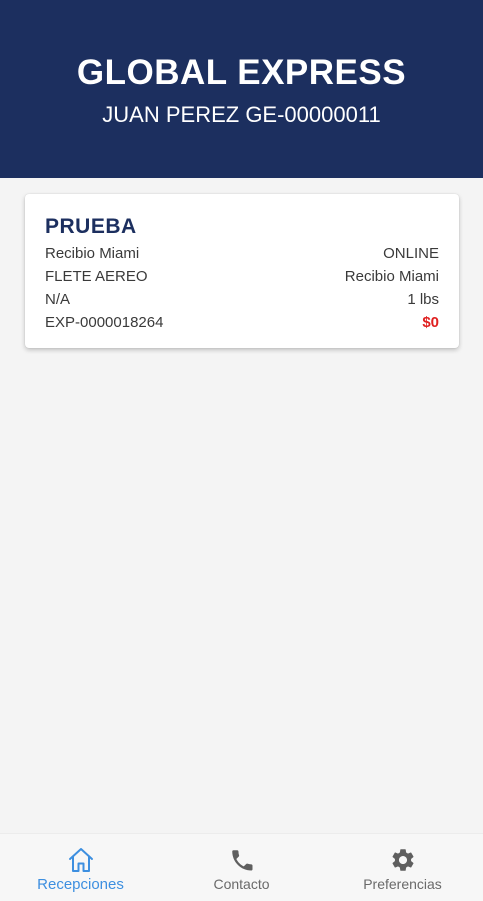 This screenshot has height=901, width=483. I want to click on nav-item-preferencias: Preferencias, so click(402, 867).